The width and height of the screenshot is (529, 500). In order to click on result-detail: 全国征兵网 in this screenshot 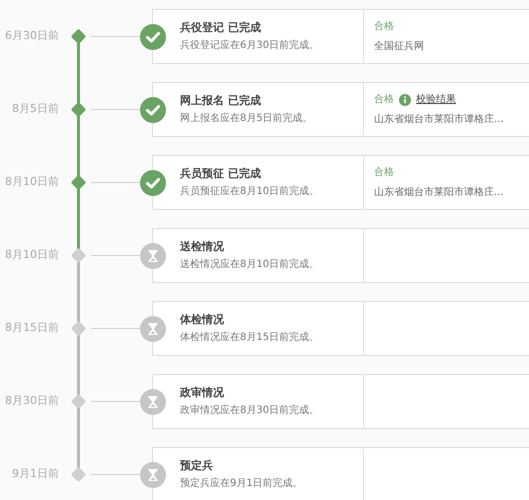, I will do `click(399, 47)`.